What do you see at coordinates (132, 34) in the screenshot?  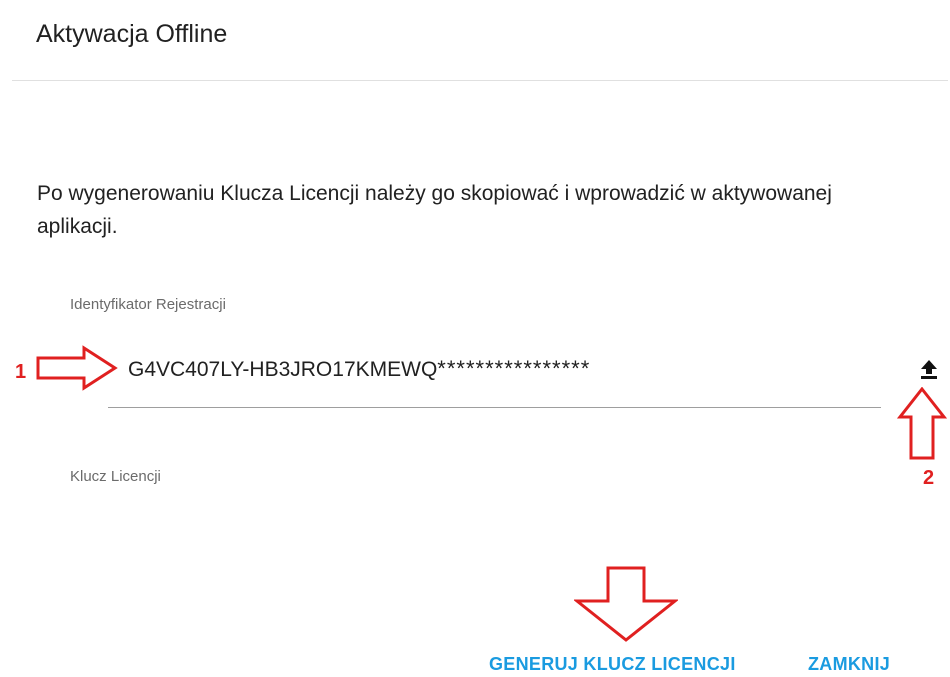 I see `dialog-title: Aktywacja Offline` at bounding box center [132, 34].